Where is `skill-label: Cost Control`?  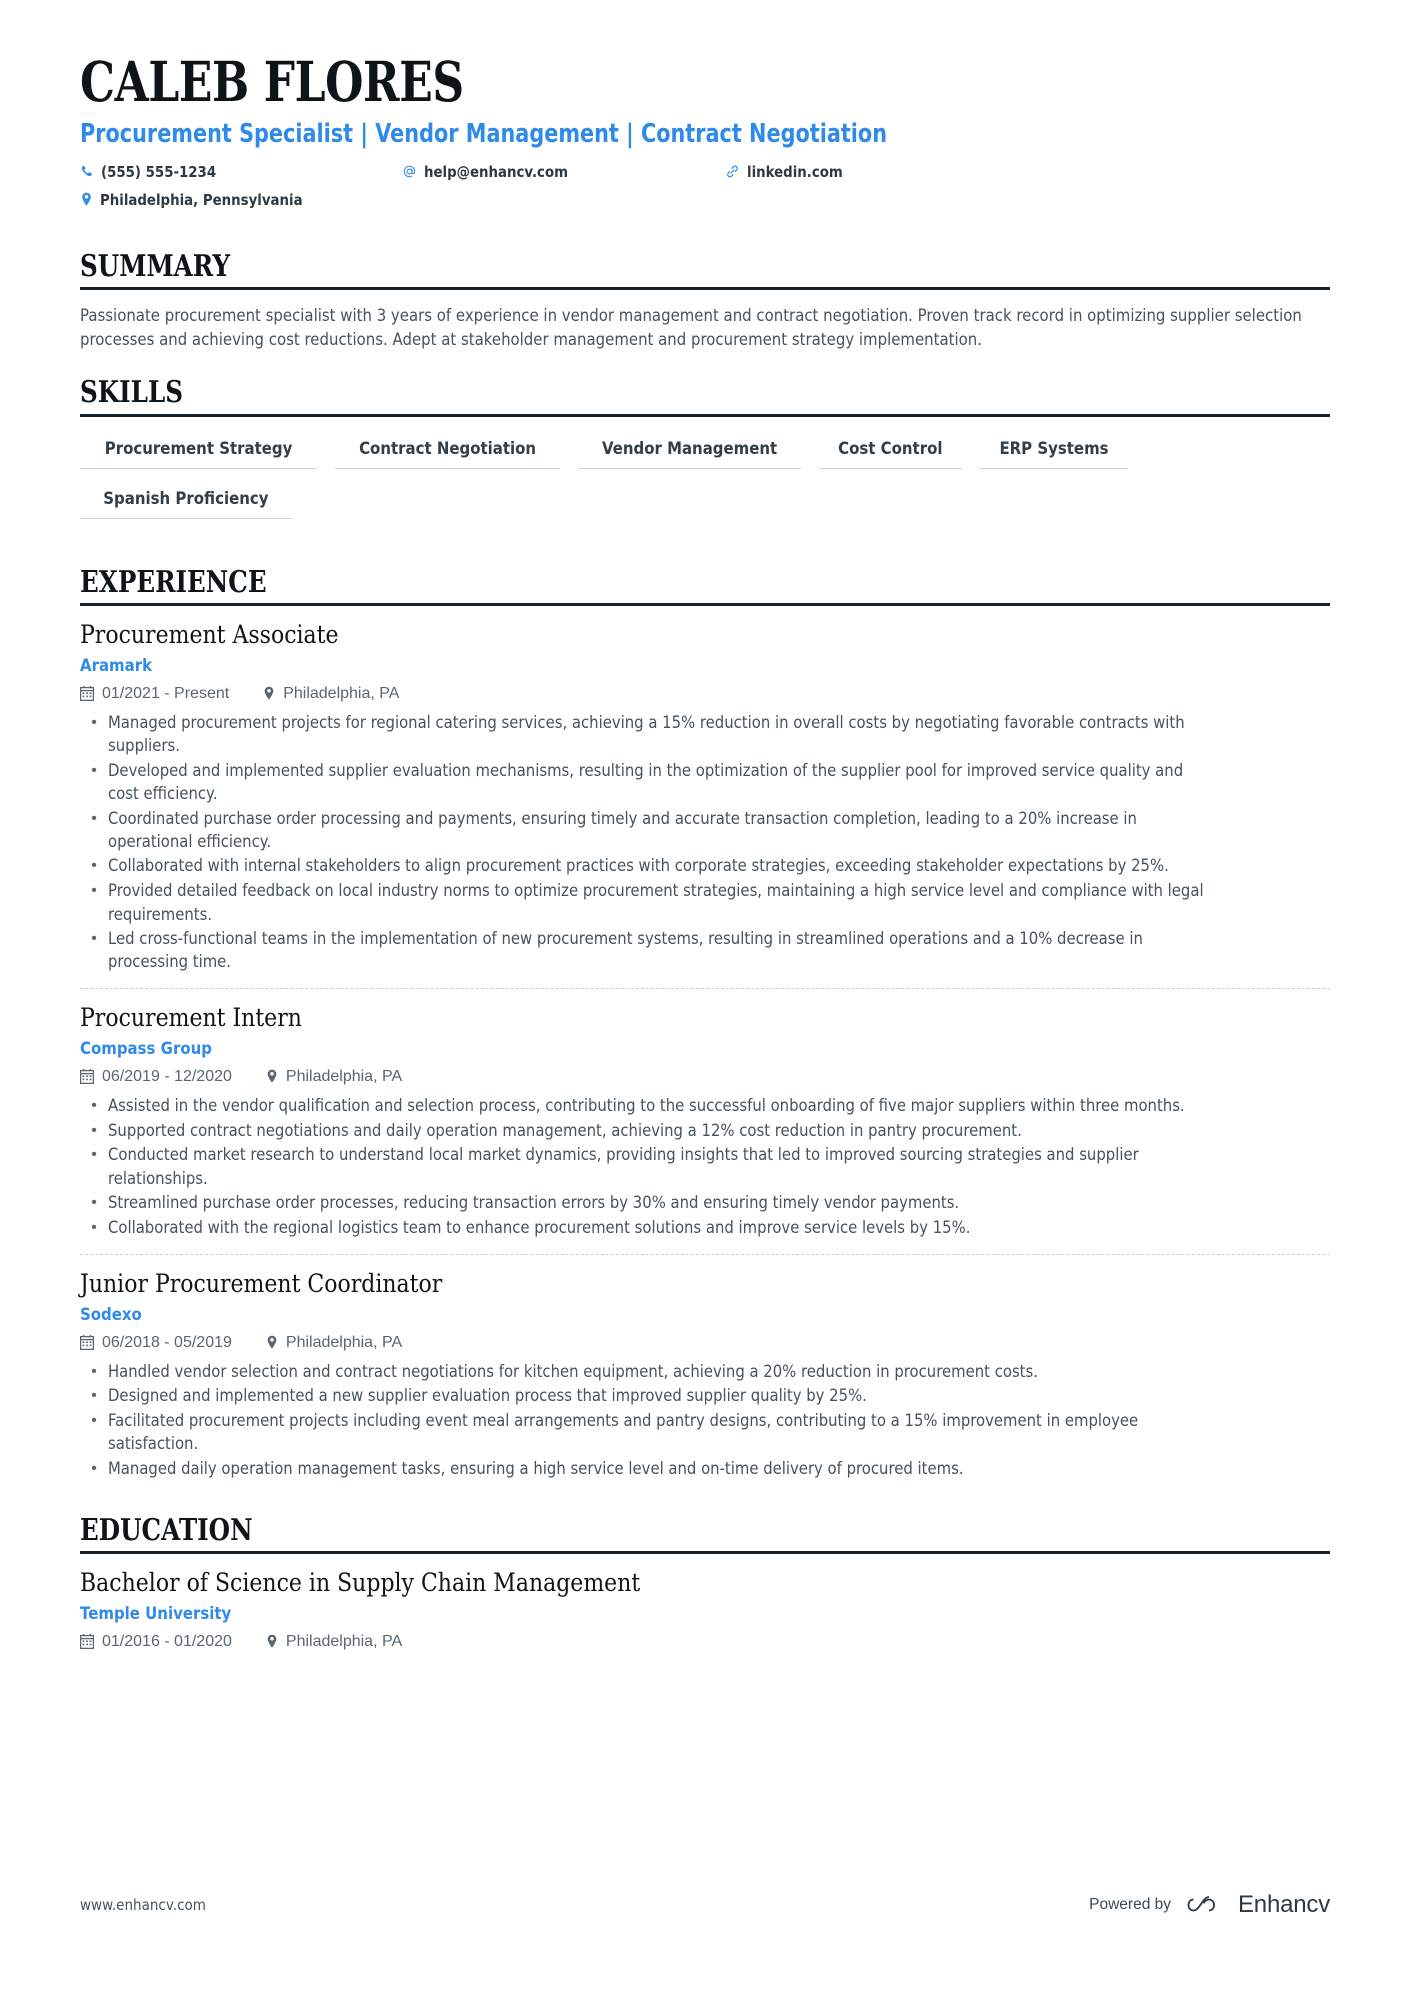 skill-label: Cost Control is located at coordinates (890, 448).